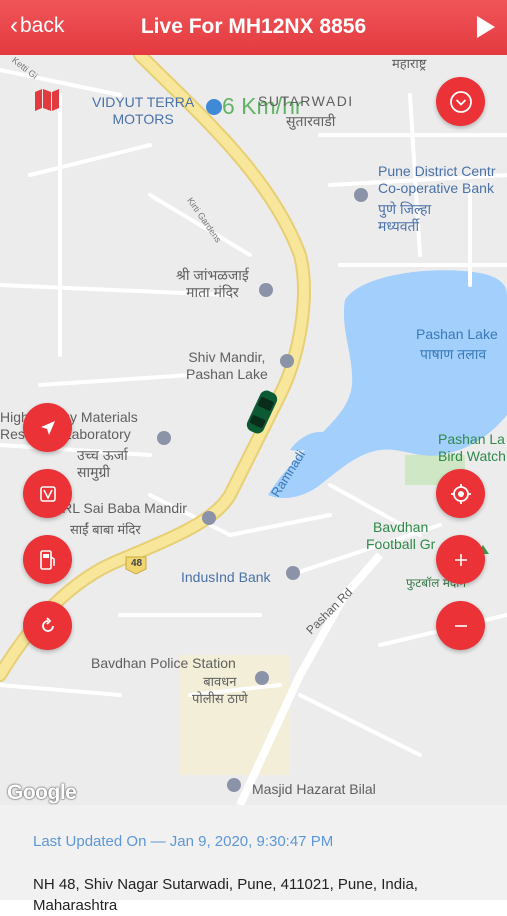 The width and height of the screenshot is (507, 916). Describe the element at coordinates (163, 663) in the screenshot. I see `map-label-bavdhan-police: Bavdhan Police Station` at that location.